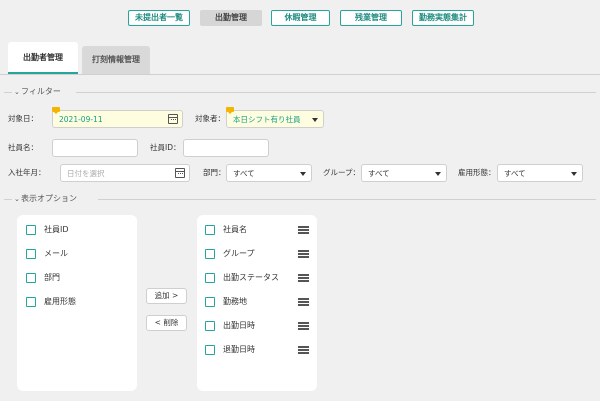 The image size is (600, 401). Describe the element at coordinates (300, 199) in the screenshot. I see `display-options-header: ⌄表示オプション` at that location.